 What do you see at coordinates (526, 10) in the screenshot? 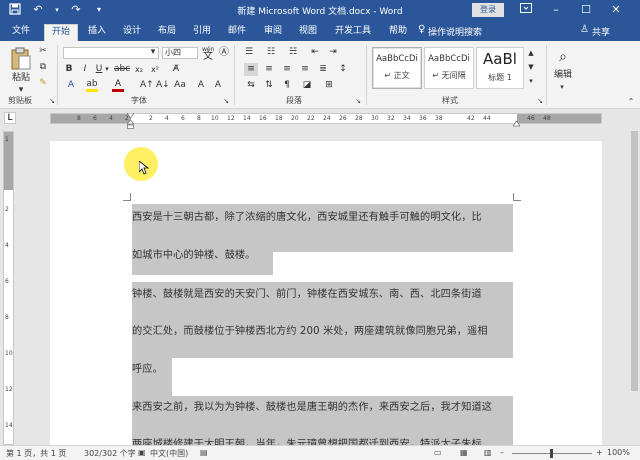
I see `ribbon-display-options-icon` at bounding box center [526, 10].